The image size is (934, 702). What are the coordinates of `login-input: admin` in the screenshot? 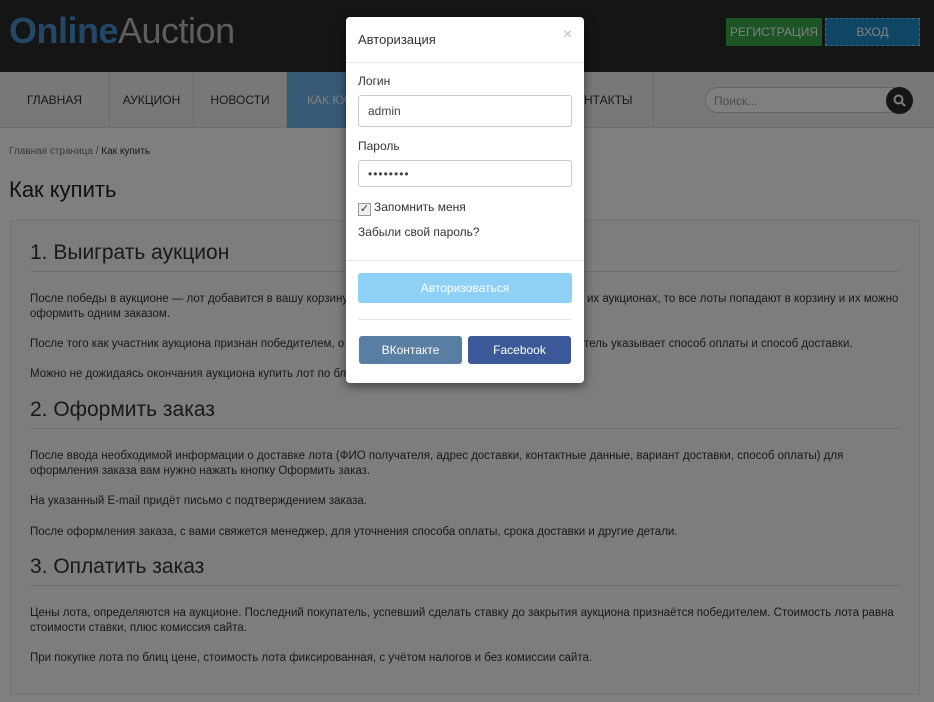 It's located at (465, 111).